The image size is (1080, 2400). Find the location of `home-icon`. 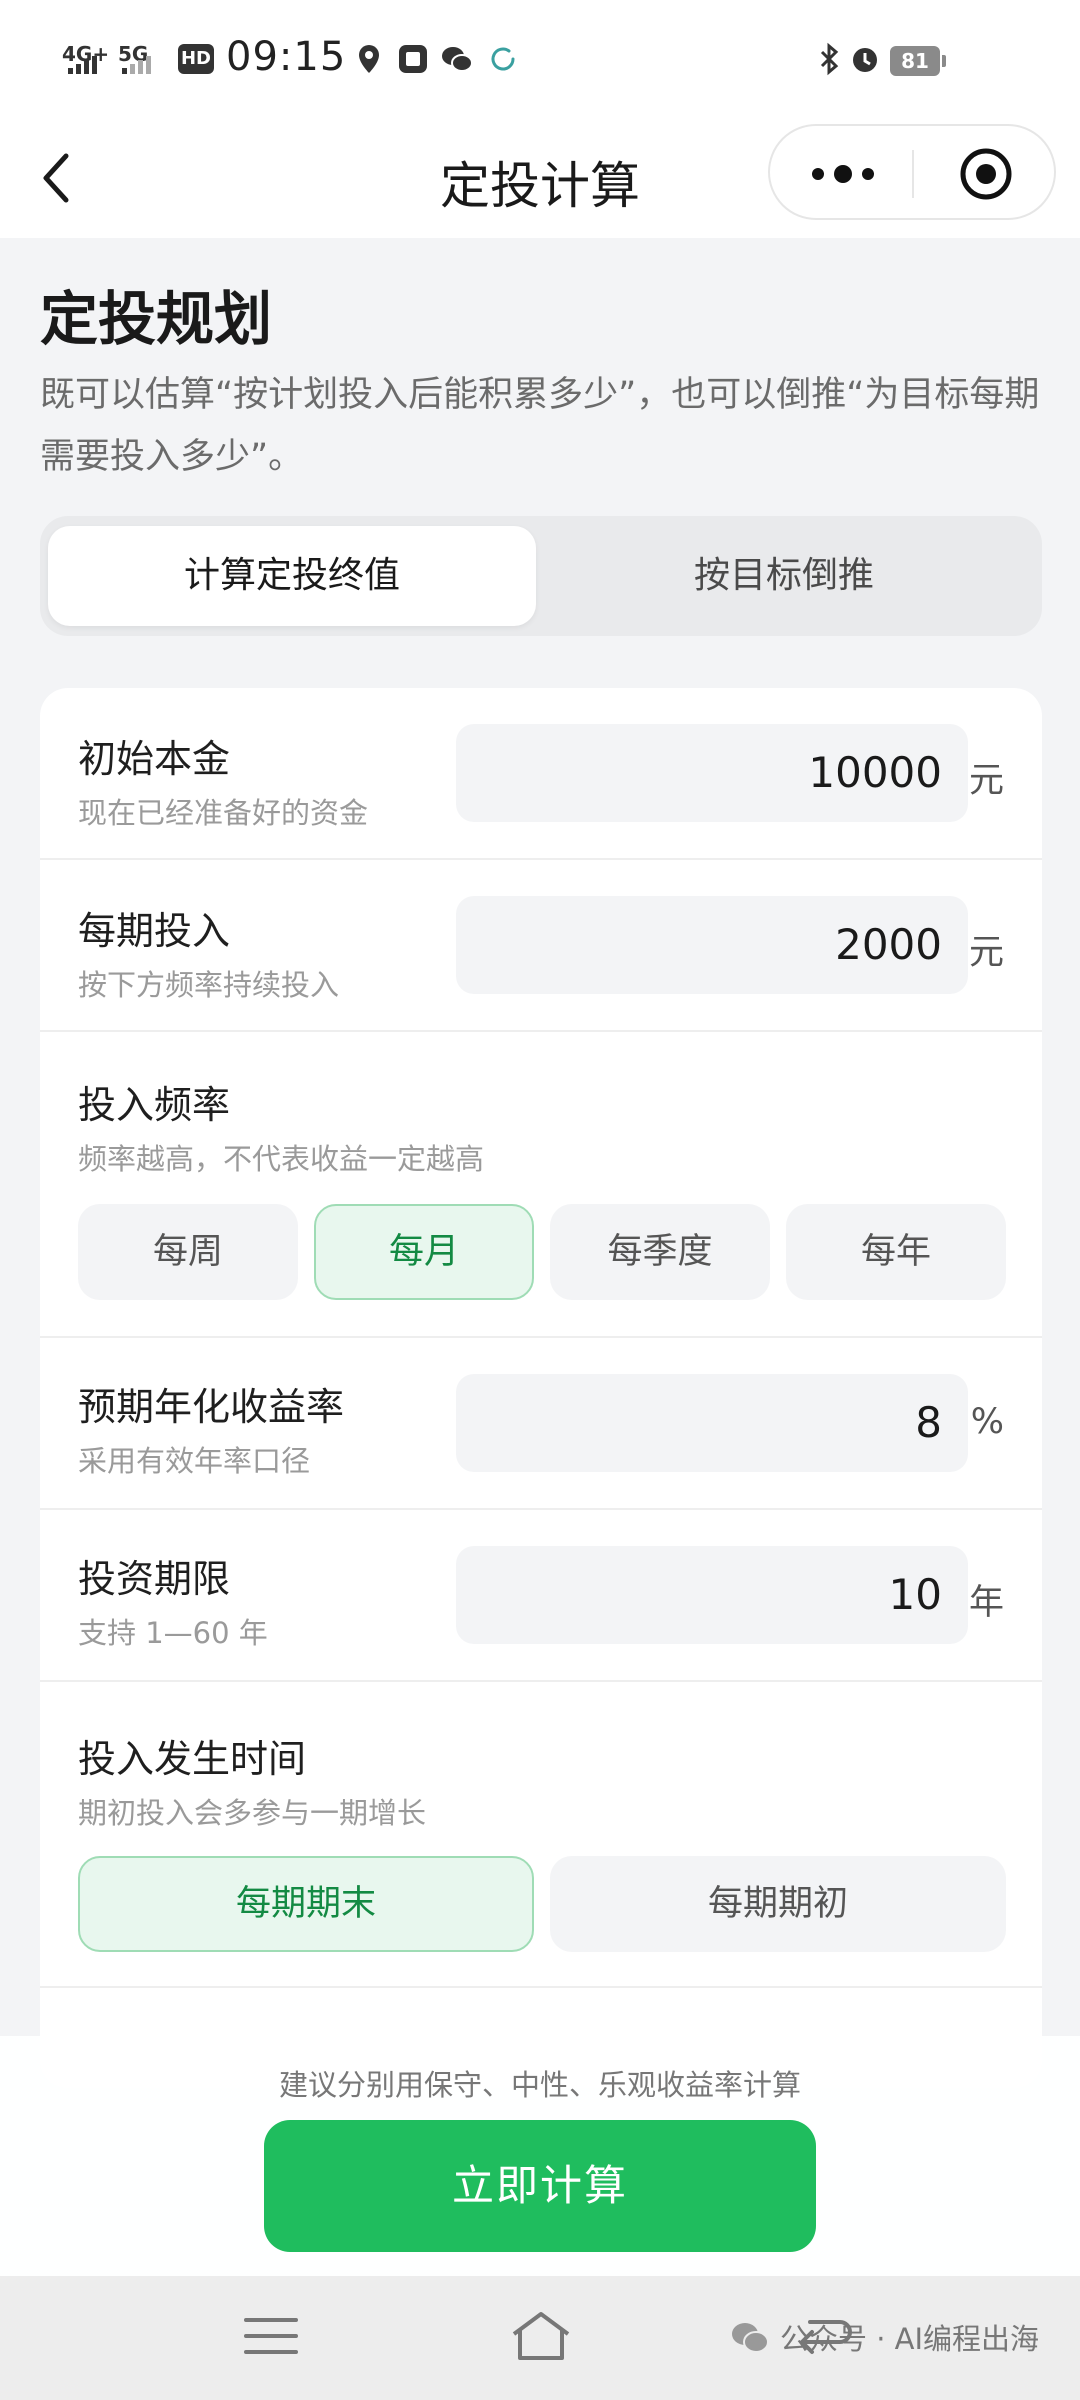

home-icon is located at coordinates (541, 2336).